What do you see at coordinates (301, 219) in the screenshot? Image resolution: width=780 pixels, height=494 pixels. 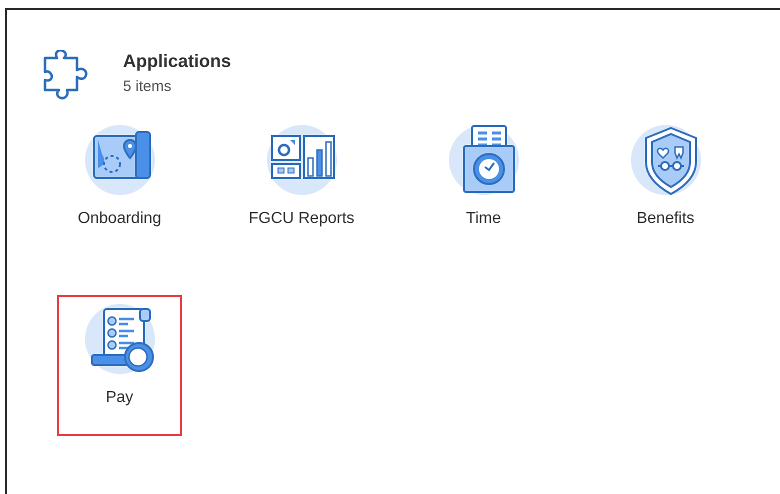 I see `app-label: FGCU Reports` at bounding box center [301, 219].